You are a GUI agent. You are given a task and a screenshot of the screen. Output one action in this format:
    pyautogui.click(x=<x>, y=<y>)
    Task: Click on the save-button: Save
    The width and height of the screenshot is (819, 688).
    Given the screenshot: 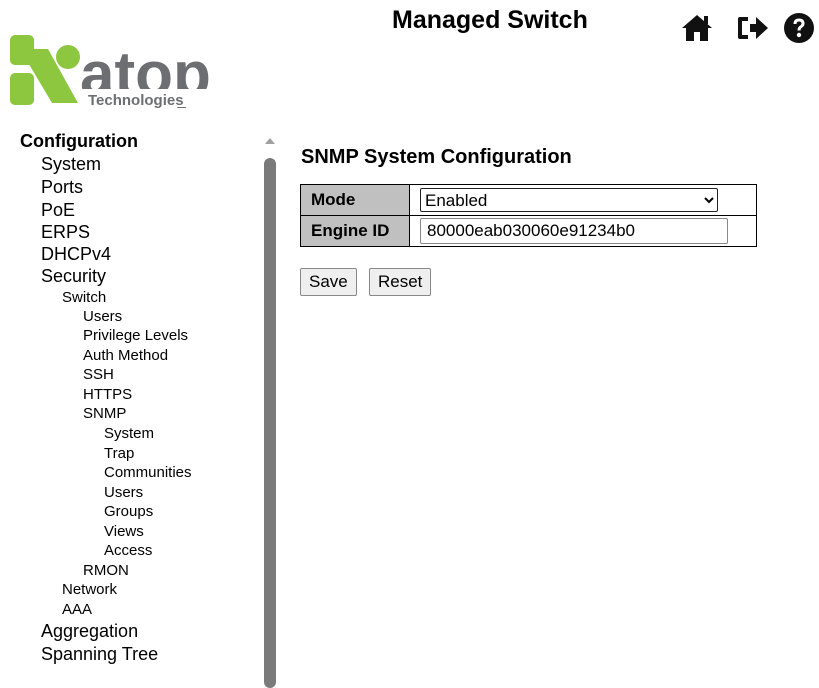 What is the action you would take?
    pyautogui.click(x=328, y=282)
    